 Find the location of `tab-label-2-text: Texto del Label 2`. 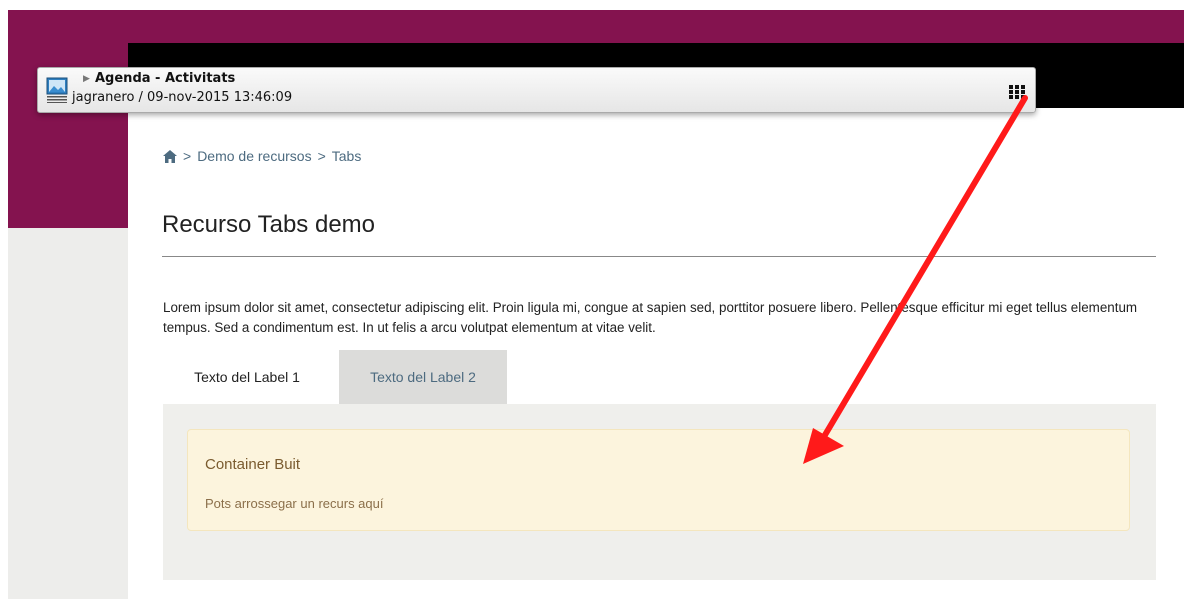

tab-label-2-text: Texto del Label 2 is located at coordinates (423, 377).